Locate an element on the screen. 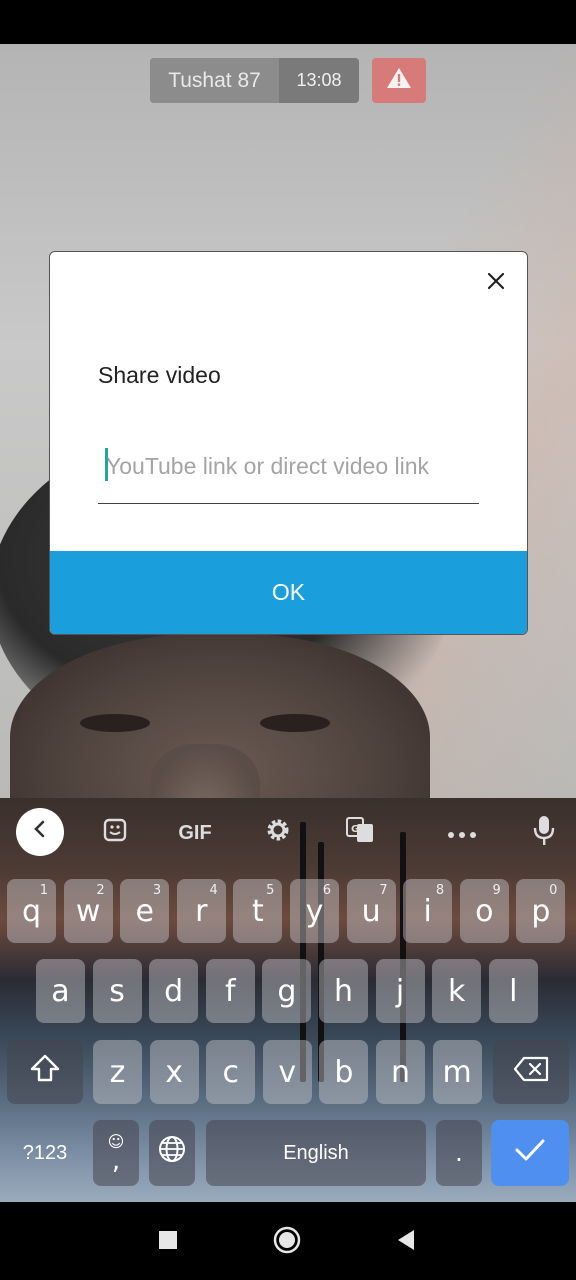 The height and width of the screenshot is (1280, 576). key-label: g is located at coordinates (287, 991).